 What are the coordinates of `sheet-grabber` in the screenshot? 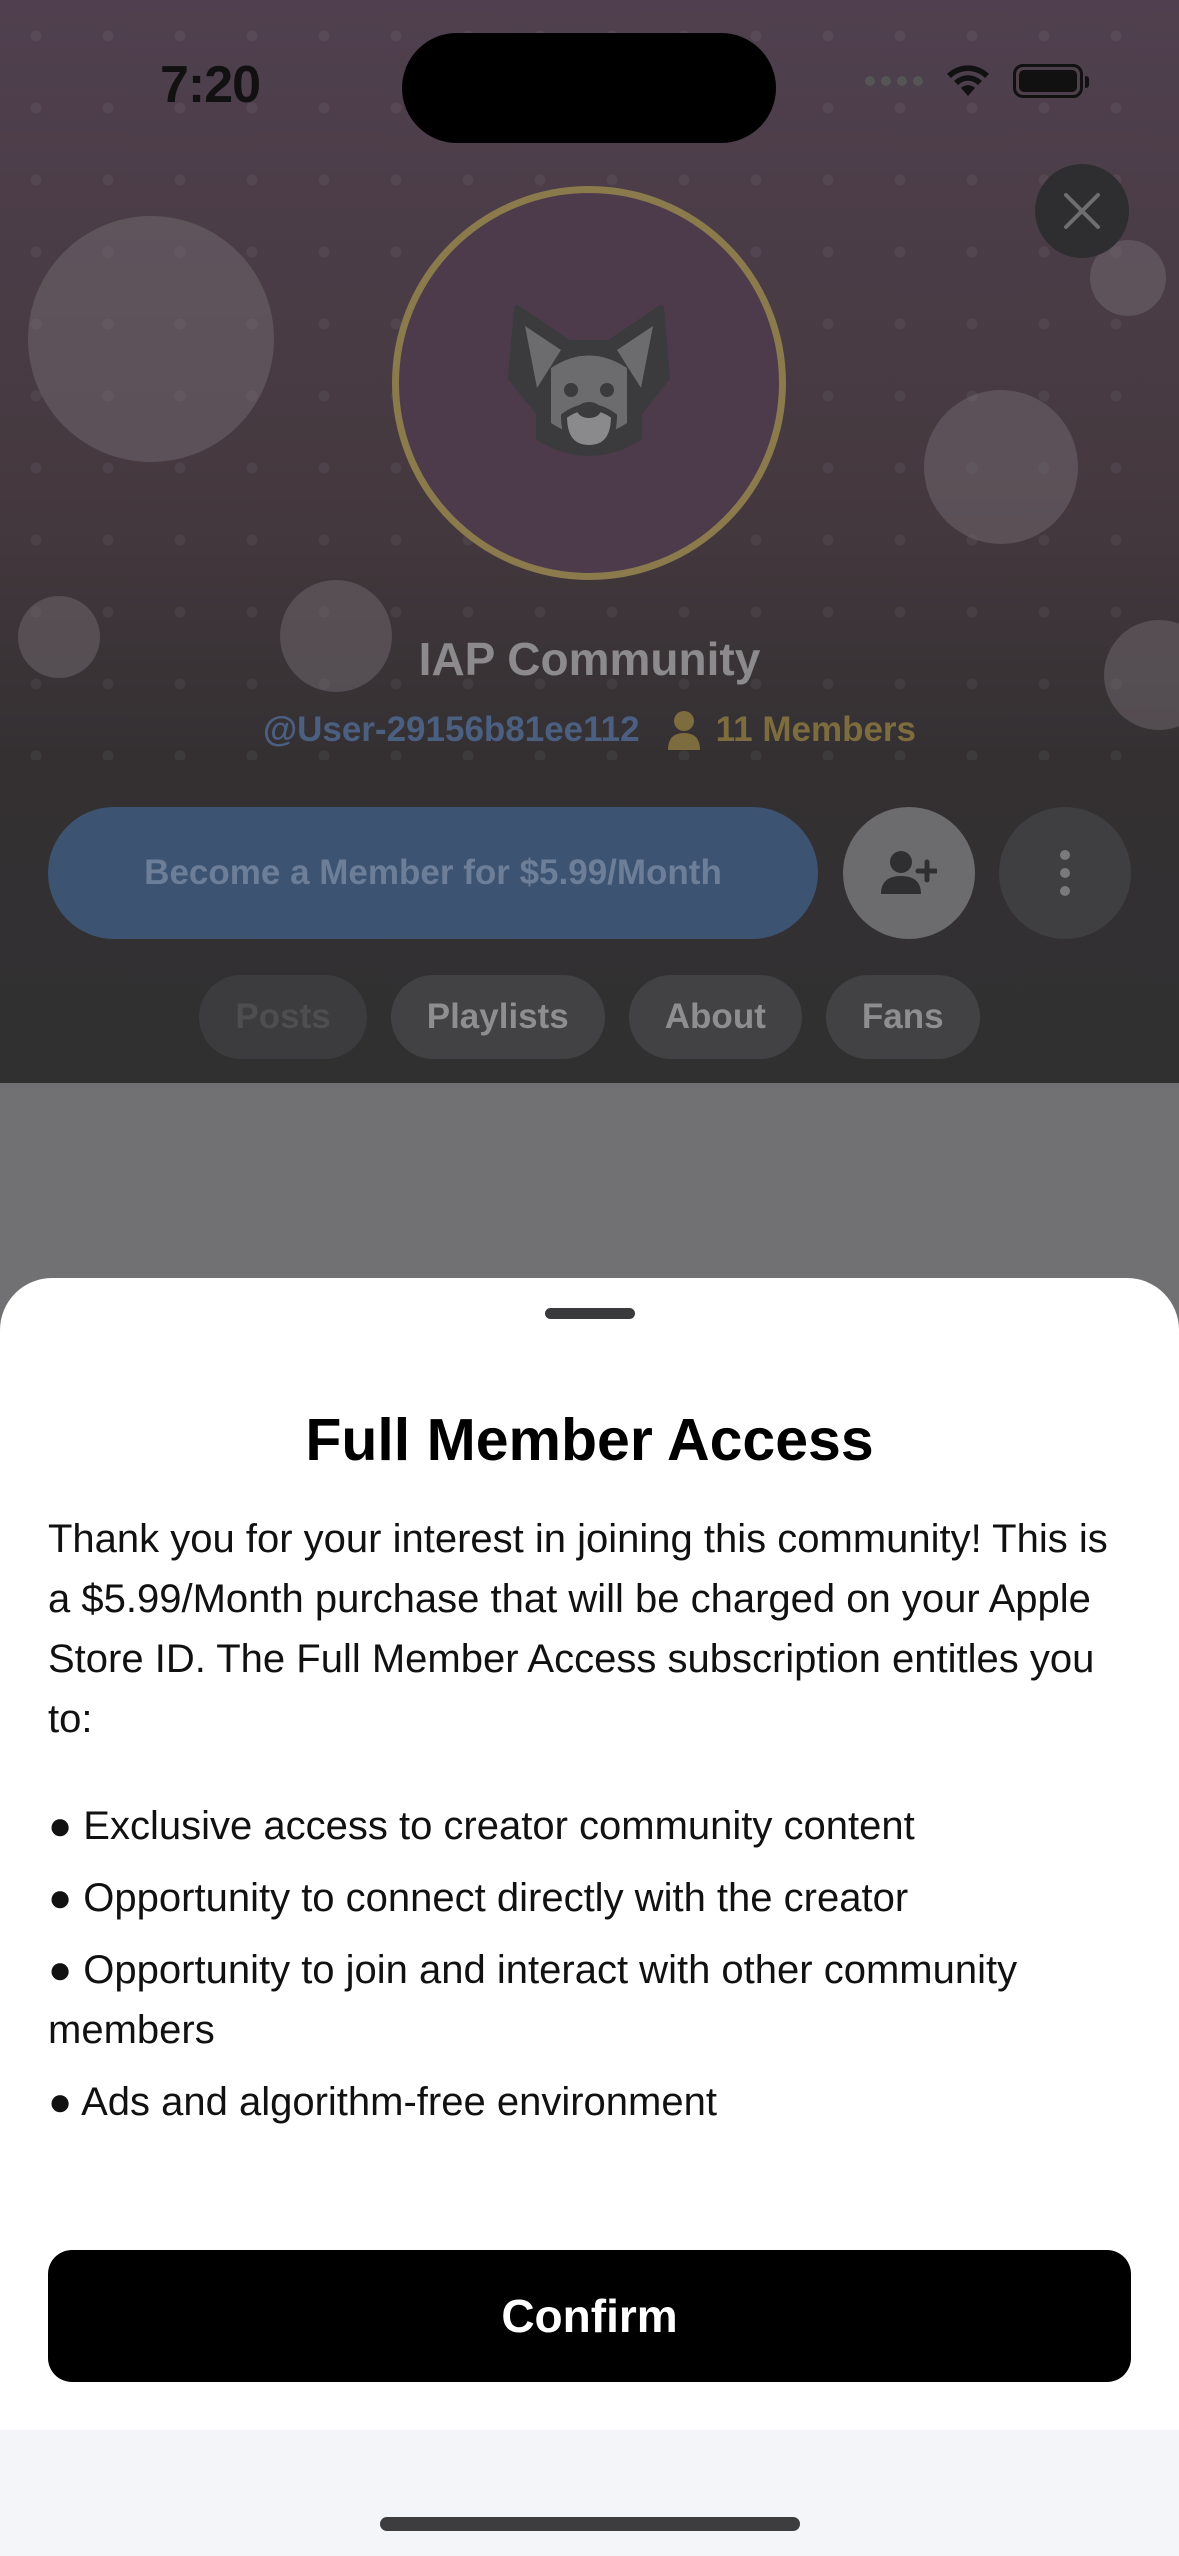 It's located at (590, 1313).